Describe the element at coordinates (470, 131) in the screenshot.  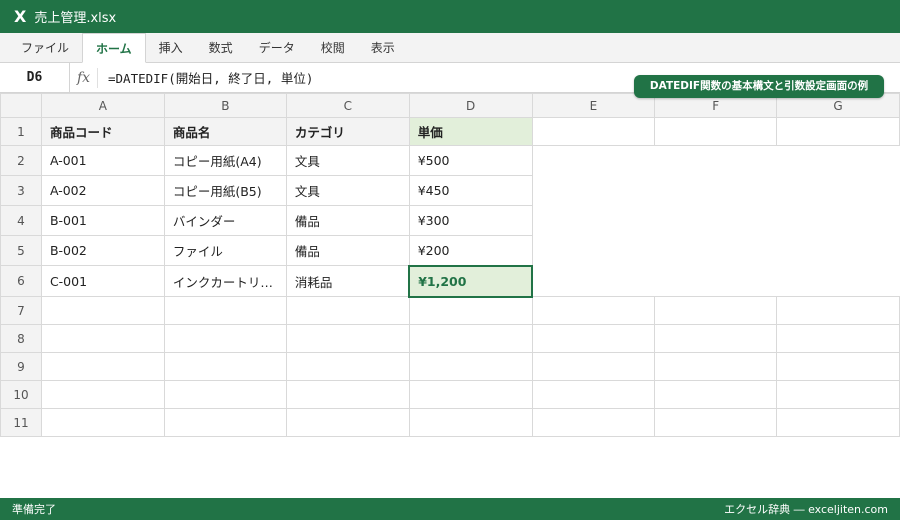
I see `header-cell-price: 単価` at that location.